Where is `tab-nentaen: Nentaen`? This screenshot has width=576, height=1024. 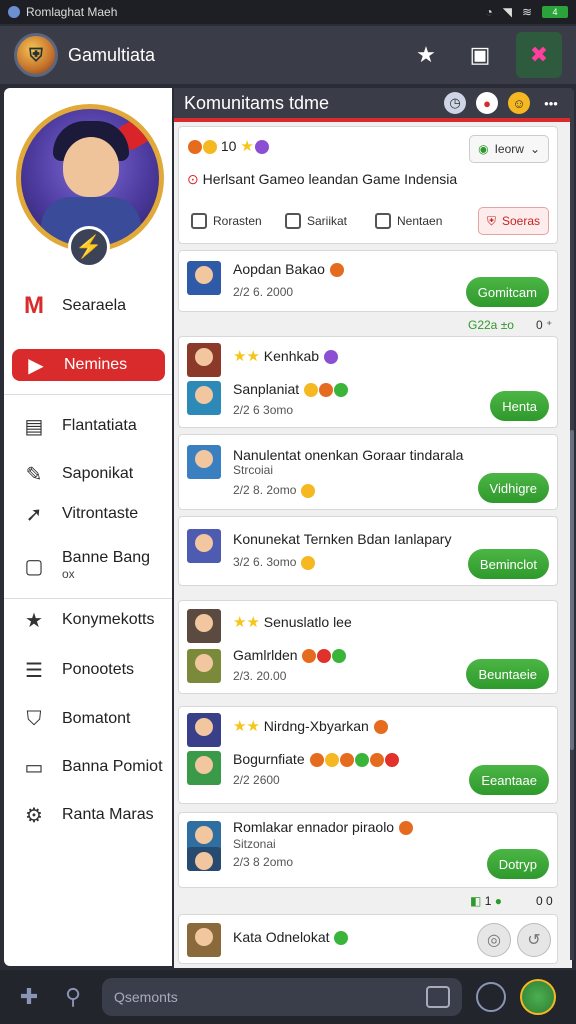 tab-nentaen: Nentaen is located at coordinates (408, 221).